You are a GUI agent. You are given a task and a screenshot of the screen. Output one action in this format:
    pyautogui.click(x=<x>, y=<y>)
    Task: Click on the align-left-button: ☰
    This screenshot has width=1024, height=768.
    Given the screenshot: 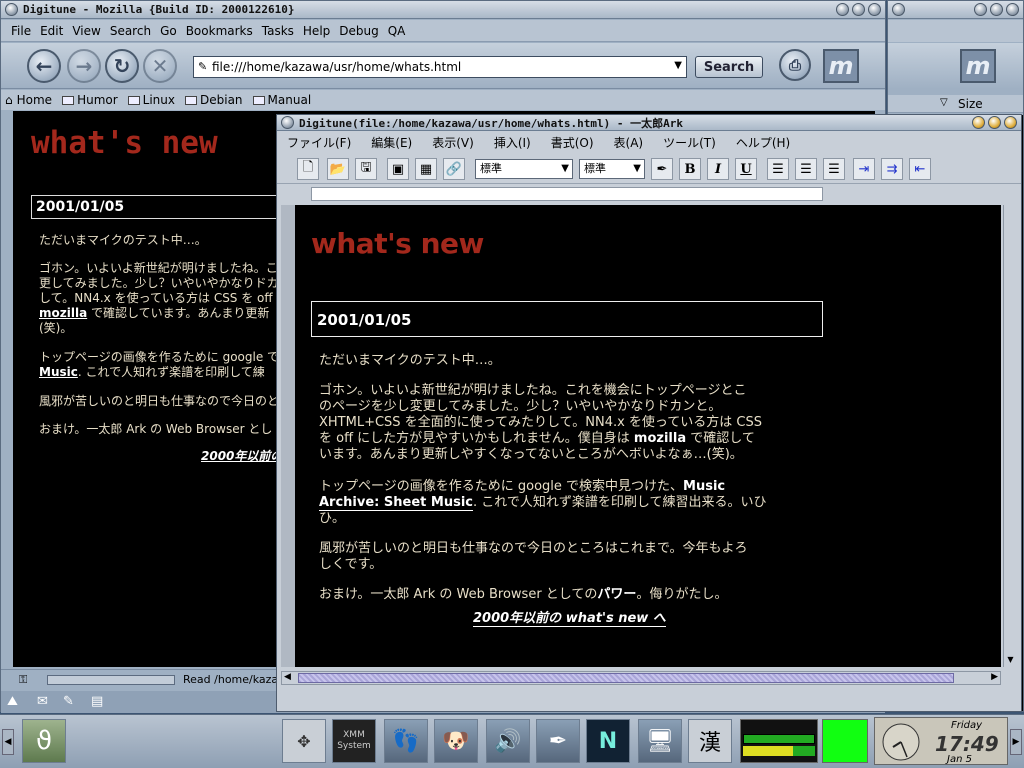 What is the action you would take?
    pyautogui.click(x=778, y=169)
    